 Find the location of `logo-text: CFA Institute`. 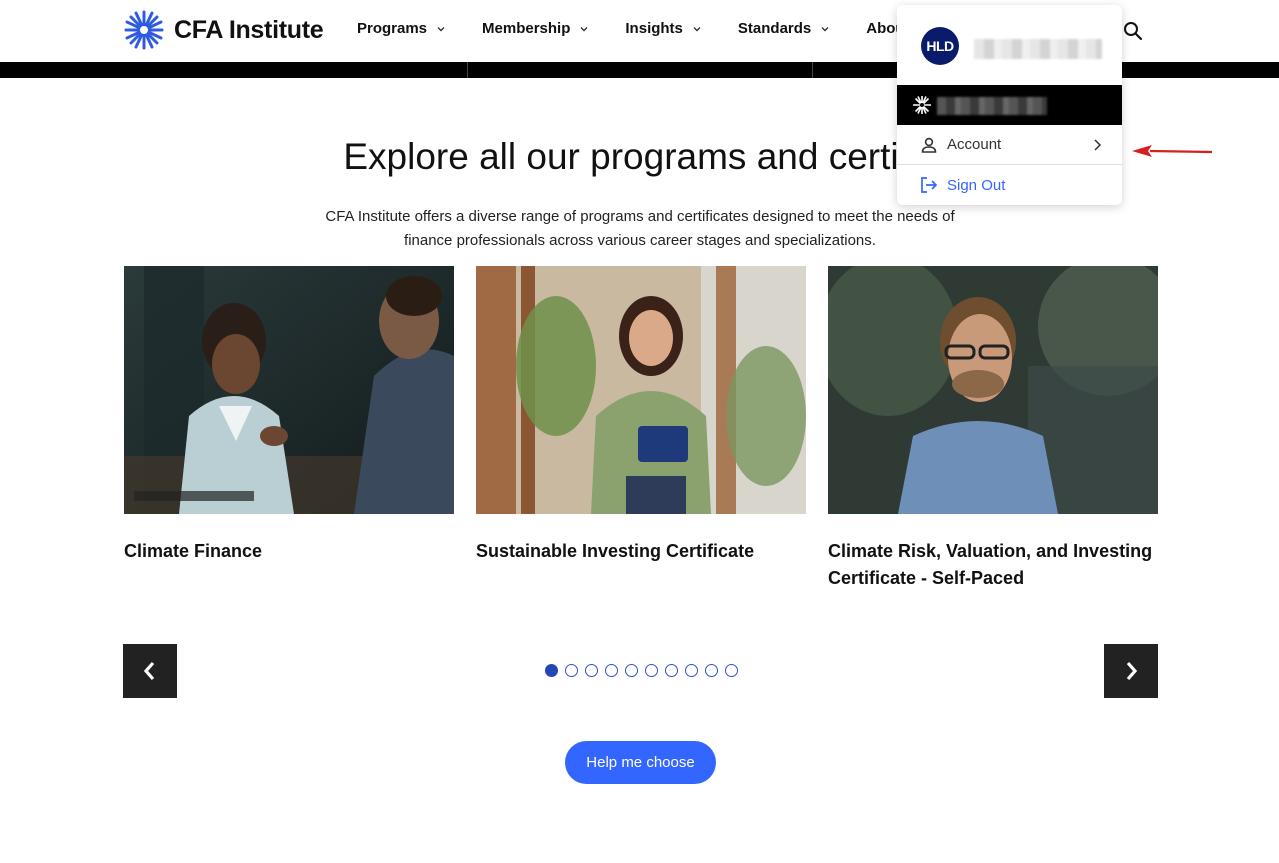

logo-text: CFA Institute is located at coordinates (249, 29).